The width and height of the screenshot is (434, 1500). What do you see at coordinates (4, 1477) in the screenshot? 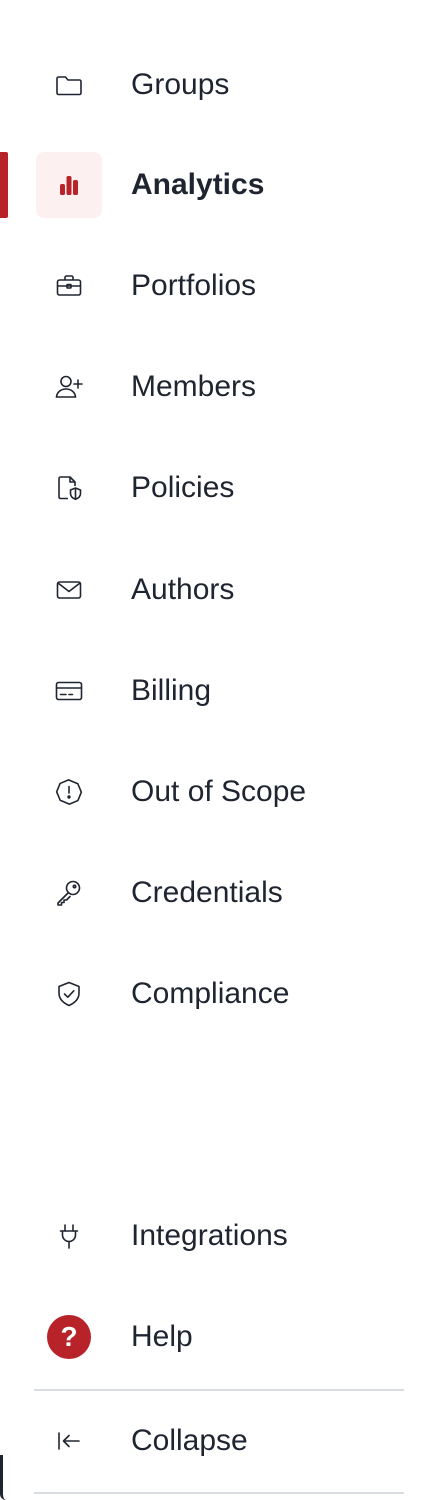
I see `window-edge` at bounding box center [4, 1477].